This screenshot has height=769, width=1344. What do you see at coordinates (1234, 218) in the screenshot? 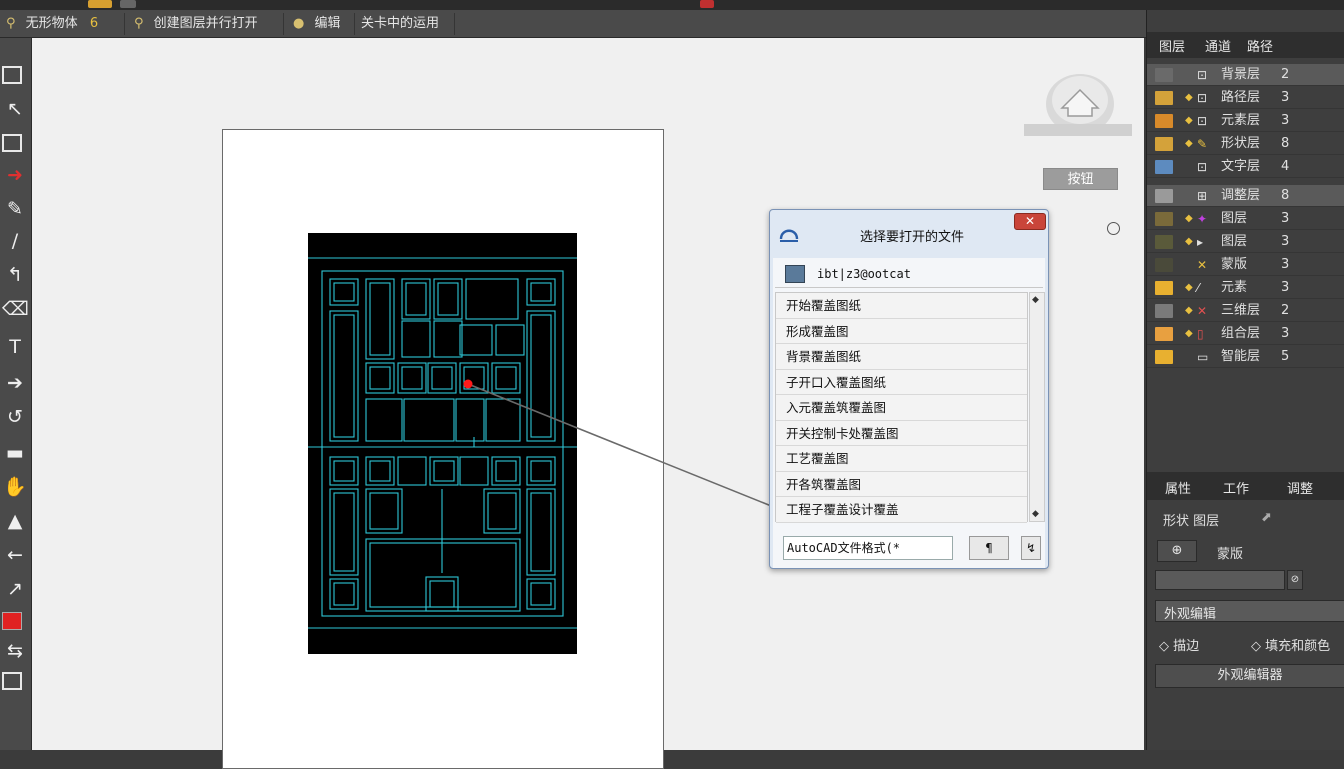
I see `layer-name: 图层` at bounding box center [1234, 218].